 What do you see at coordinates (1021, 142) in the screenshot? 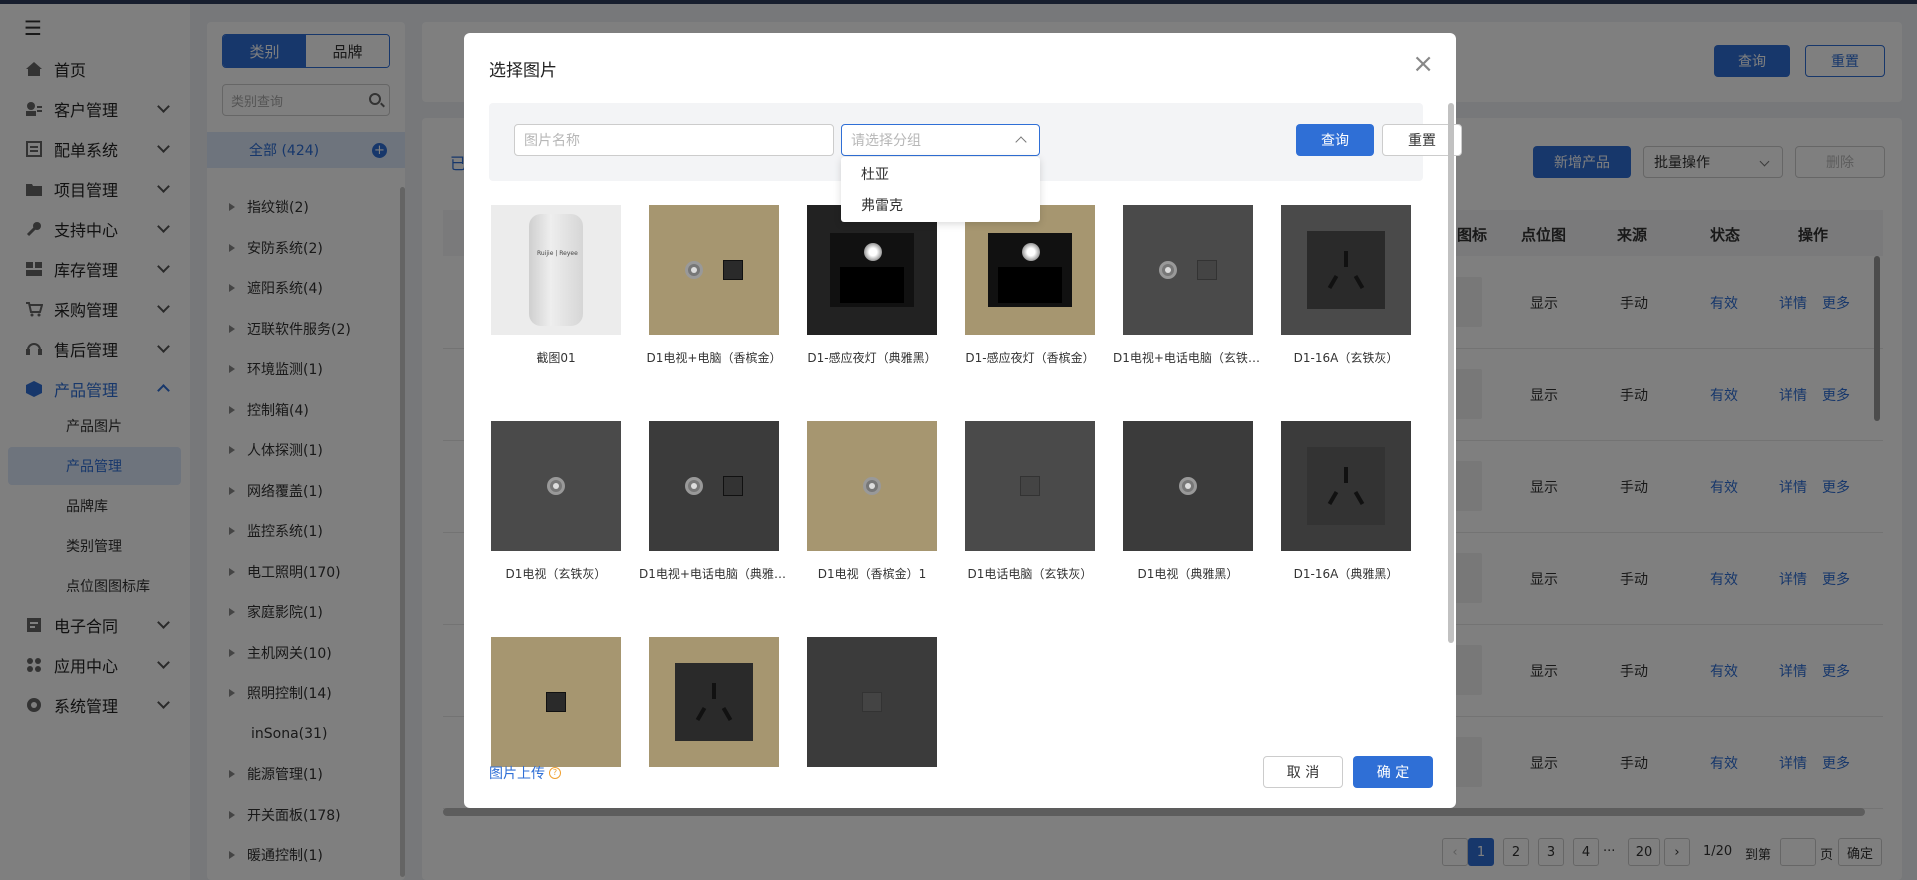
I see `chevron-up-icon` at bounding box center [1021, 142].